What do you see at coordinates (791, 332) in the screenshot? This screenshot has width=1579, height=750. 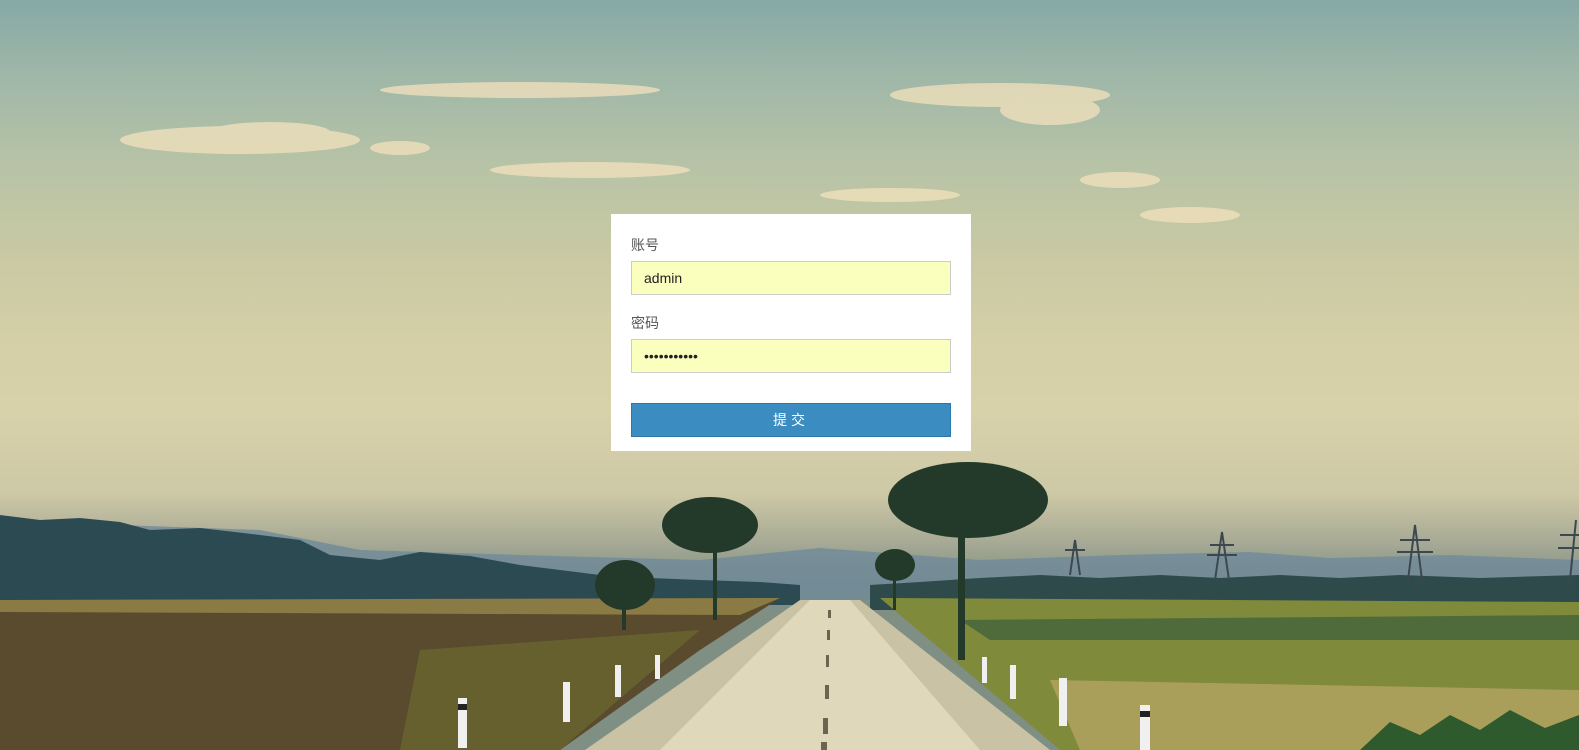 I see `login-card: 账号 密码 提交` at bounding box center [791, 332].